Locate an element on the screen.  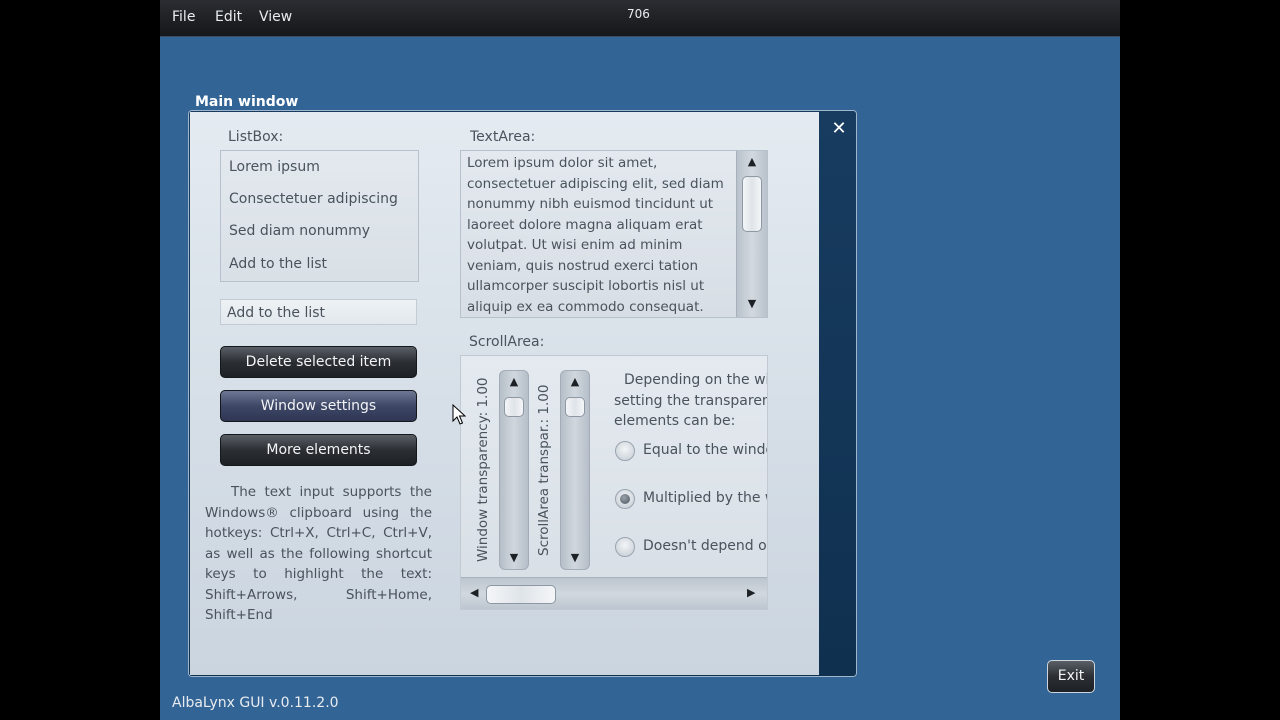
window-title: Main window is located at coordinates (247, 102).